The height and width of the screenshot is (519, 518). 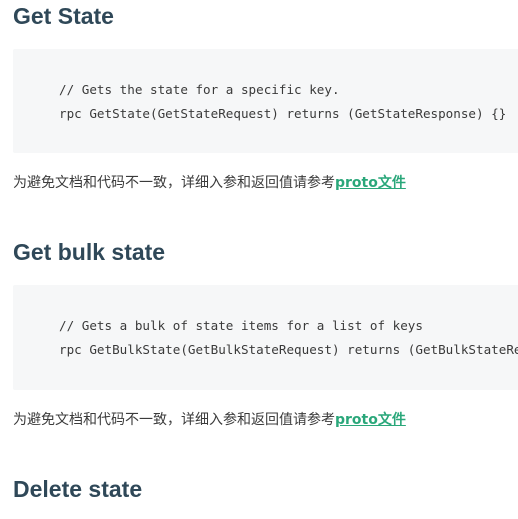 I want to click on doc-note-get-state: 为避免文档和代码不一致，详细入参和返回值请参考proto文件, so click(x=209, y=183).